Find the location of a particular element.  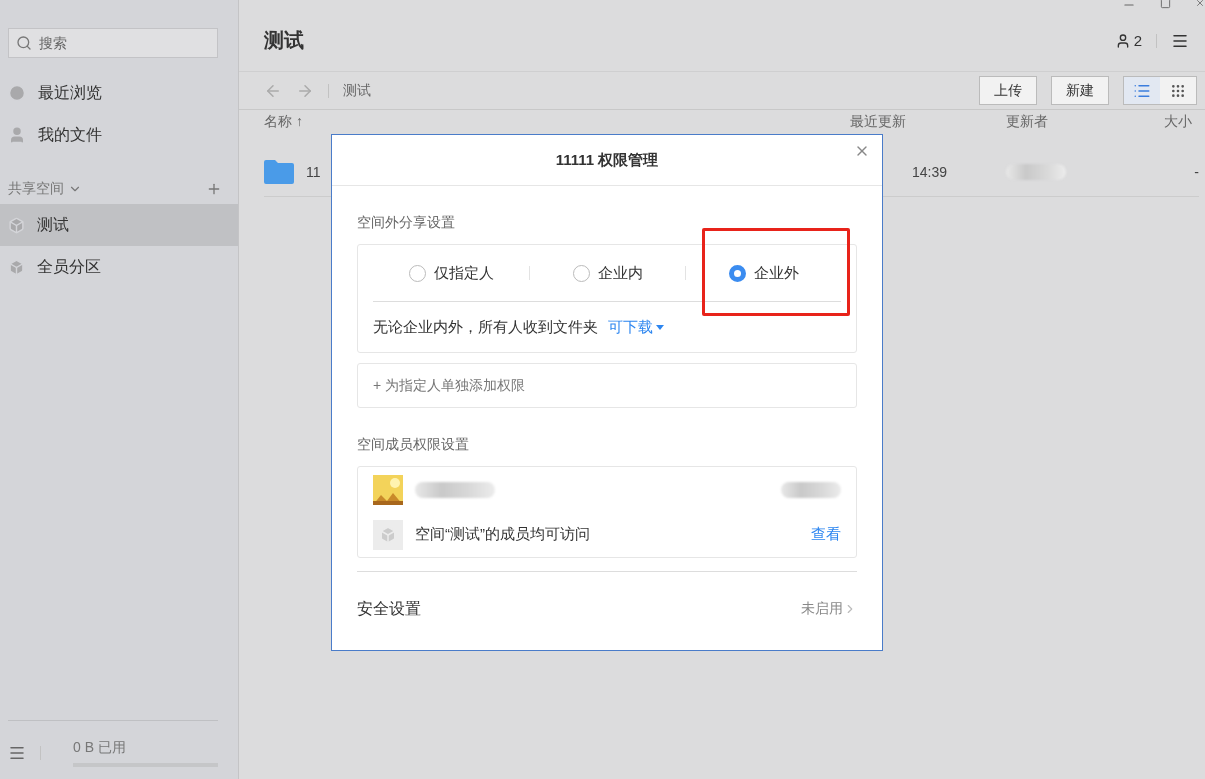

radio-label: 企业内 is located at coordinates (620, 273).